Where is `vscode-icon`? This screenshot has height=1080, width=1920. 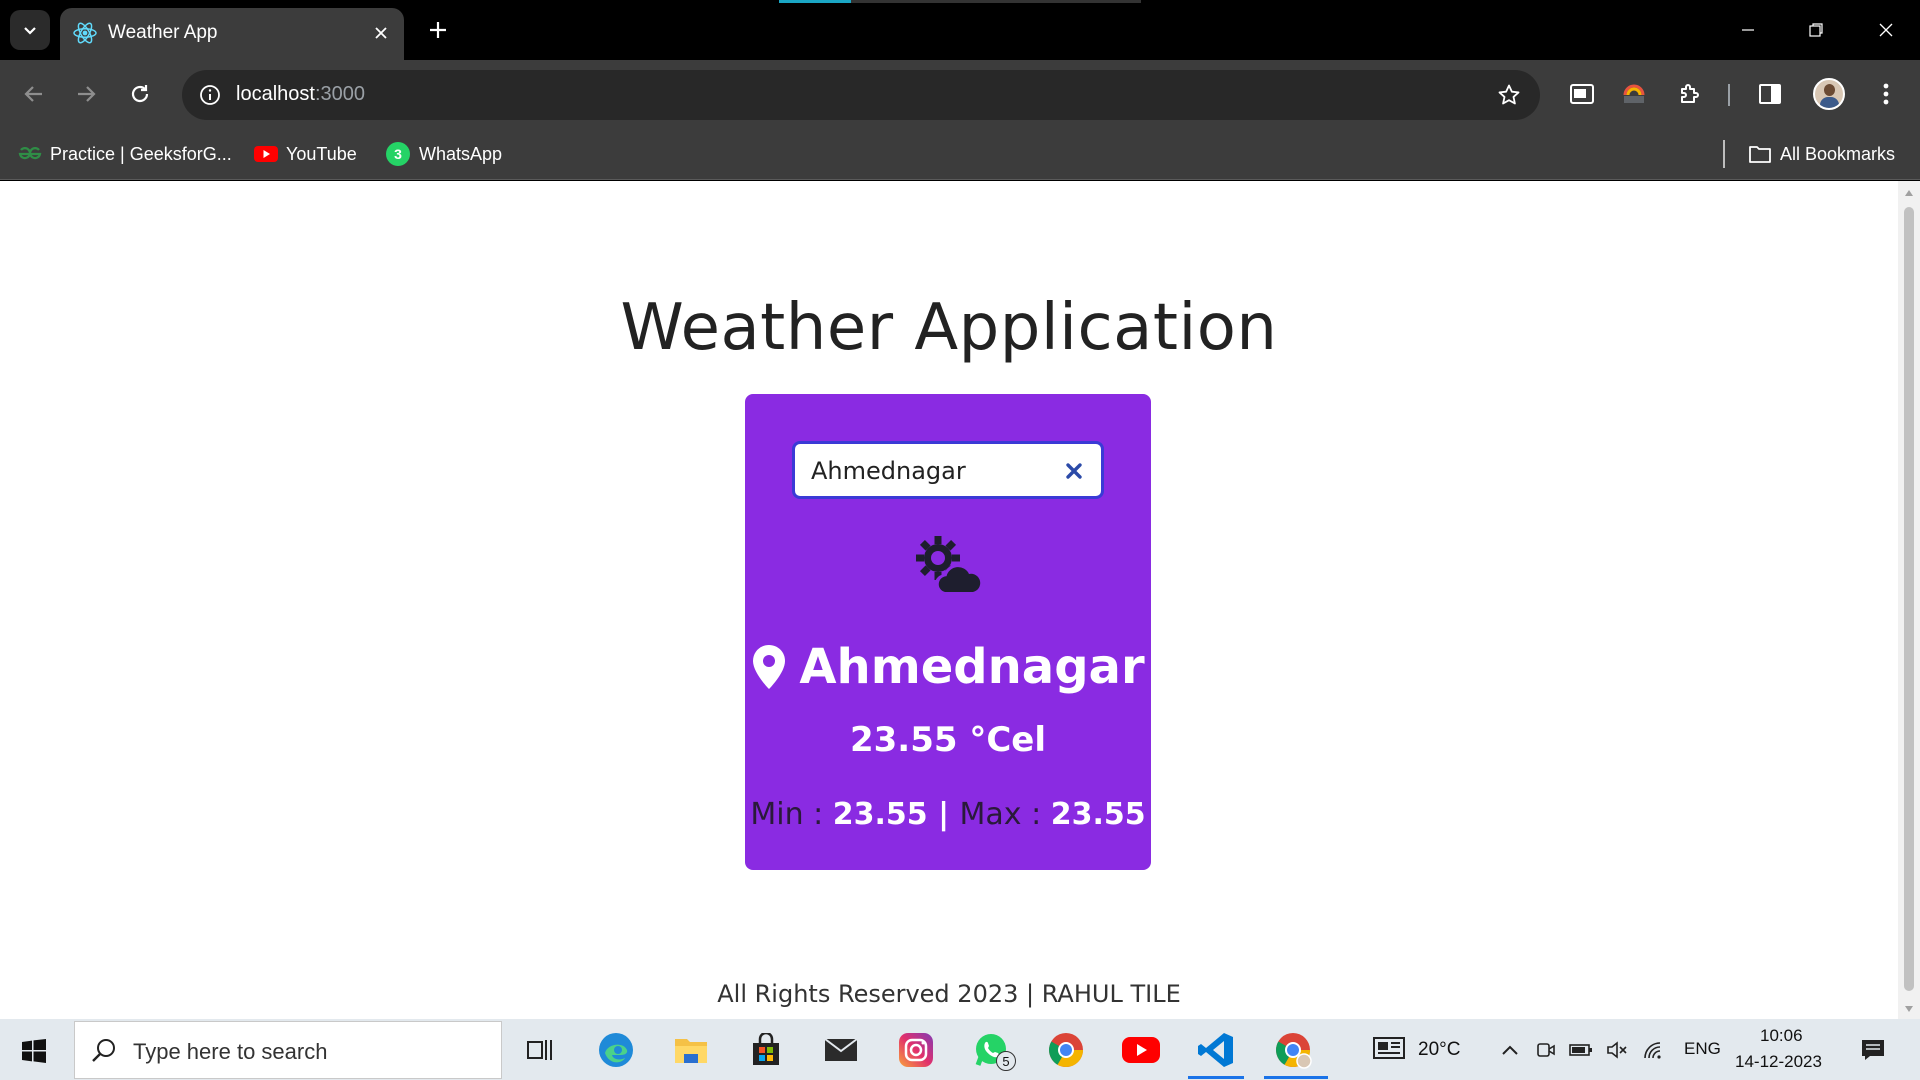
vscode-icon is located at coordinates (1215, 1050).